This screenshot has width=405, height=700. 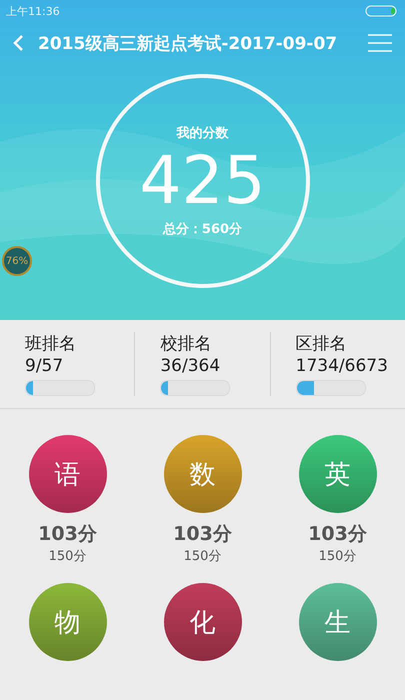 What do you see at coordinates (203, 474) in the screenshot?
I see `subject-button: 数` at bounding box center [203, 474].